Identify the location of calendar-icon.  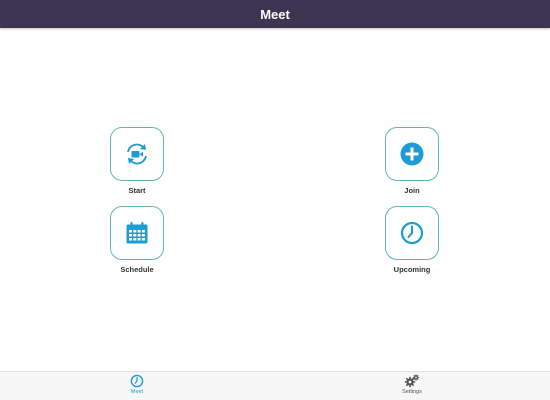
(137, 233).